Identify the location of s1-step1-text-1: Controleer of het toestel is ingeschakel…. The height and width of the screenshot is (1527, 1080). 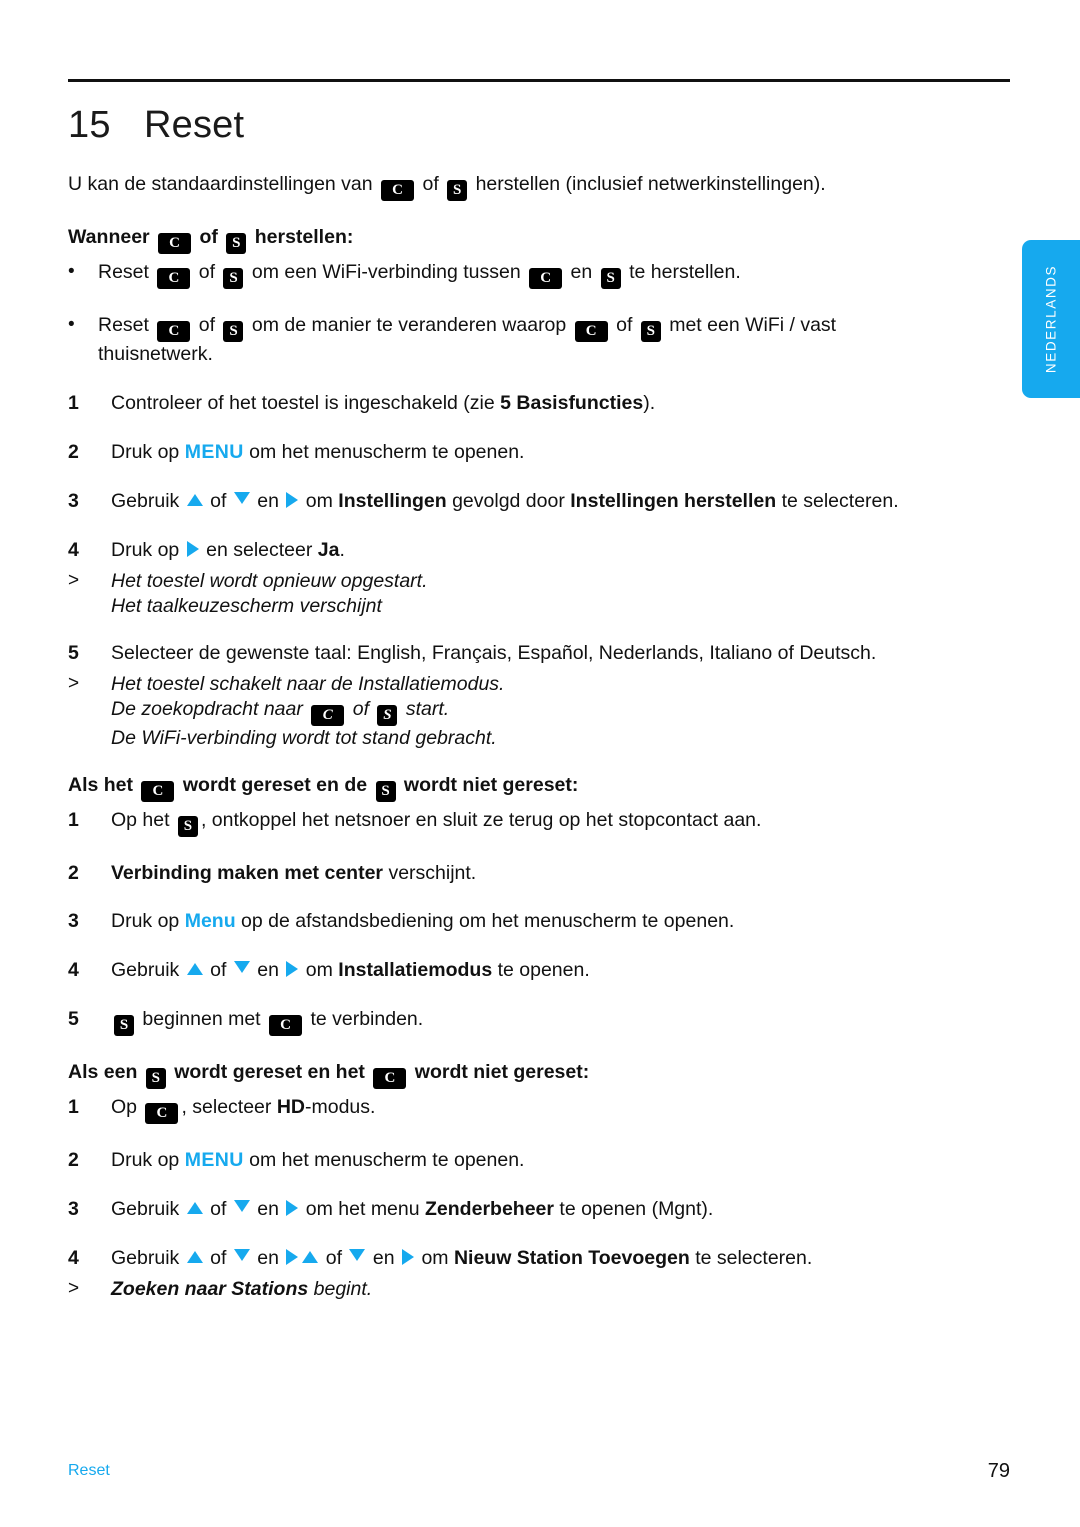
(303, 402).